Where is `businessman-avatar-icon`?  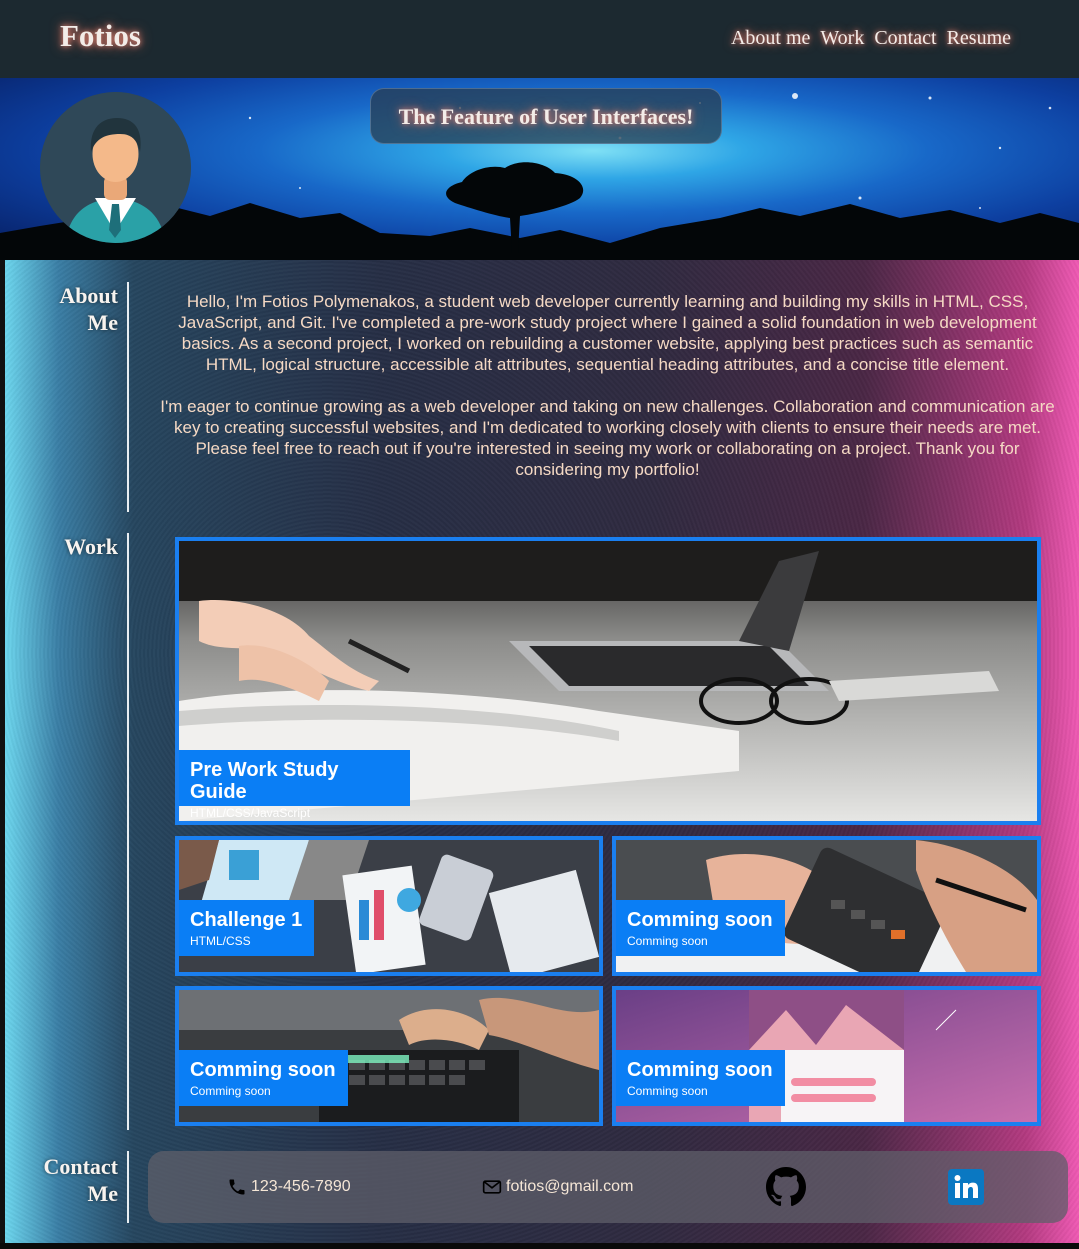 businessman-avatar-icon is located at coordinates (115, 167).